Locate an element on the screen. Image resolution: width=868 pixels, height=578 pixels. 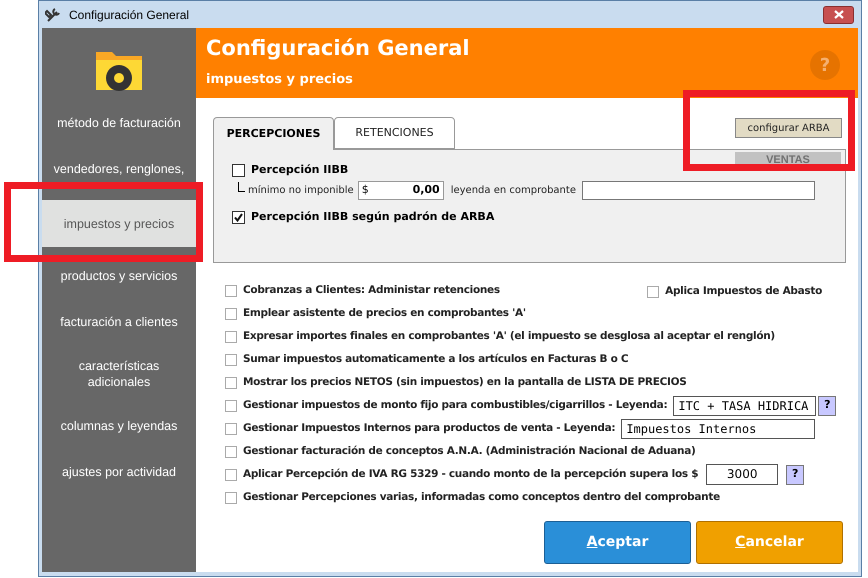
checkbox-label: Percepción IIBB según padrón de ARBA is located at coordinates (372, 216).